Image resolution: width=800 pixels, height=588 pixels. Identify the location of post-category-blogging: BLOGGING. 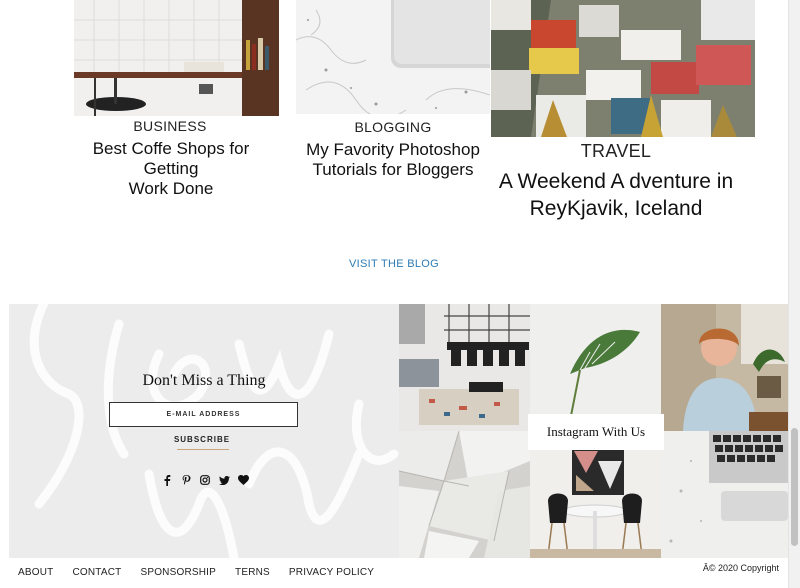
(393, 127).